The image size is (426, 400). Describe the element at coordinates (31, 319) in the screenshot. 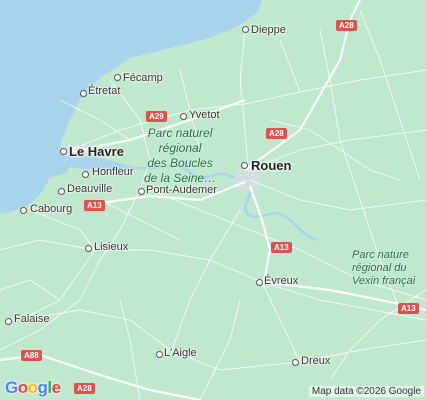

I see `town-label-falaise: Falaise` at that location.